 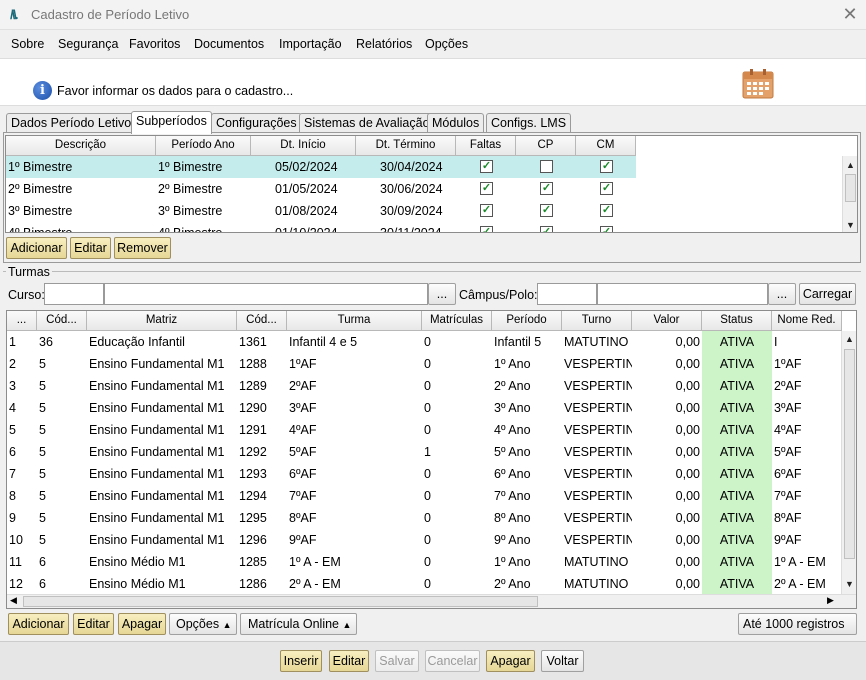 What do you see at coordinates (797, 631) in the screenshot?
I see `registros-select: Até 1000 registros ▼` at bounding box center [797, 631].